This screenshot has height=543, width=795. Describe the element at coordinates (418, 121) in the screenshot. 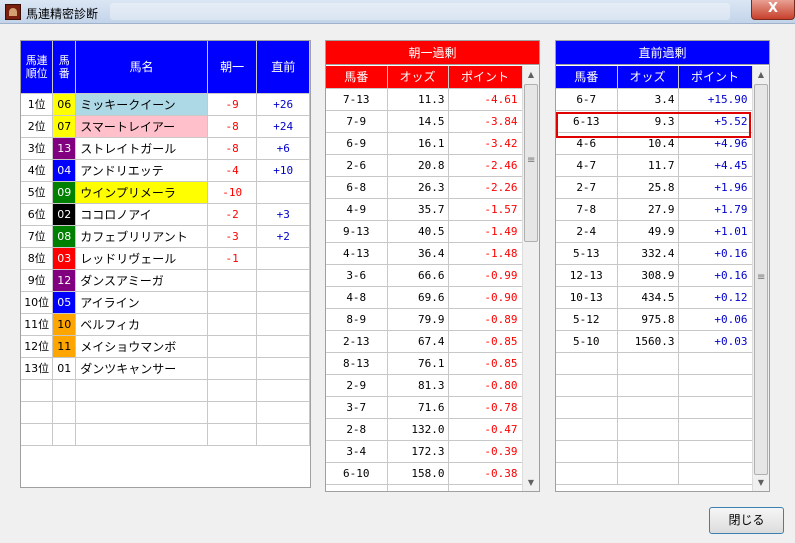

I see `odds-cell: 14.5` at that location.